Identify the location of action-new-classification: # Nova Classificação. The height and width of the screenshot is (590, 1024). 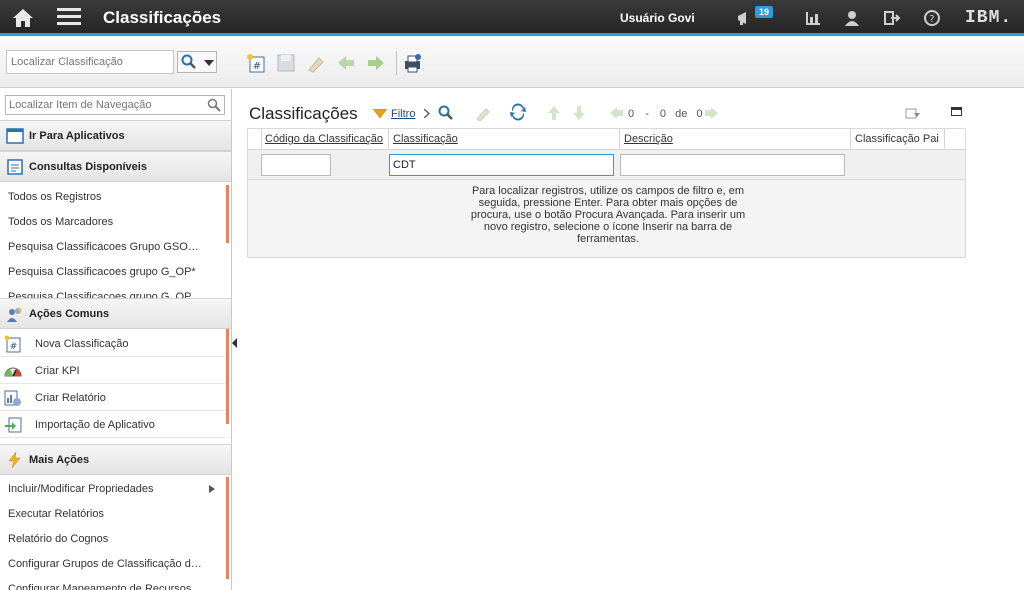
(113, 343).